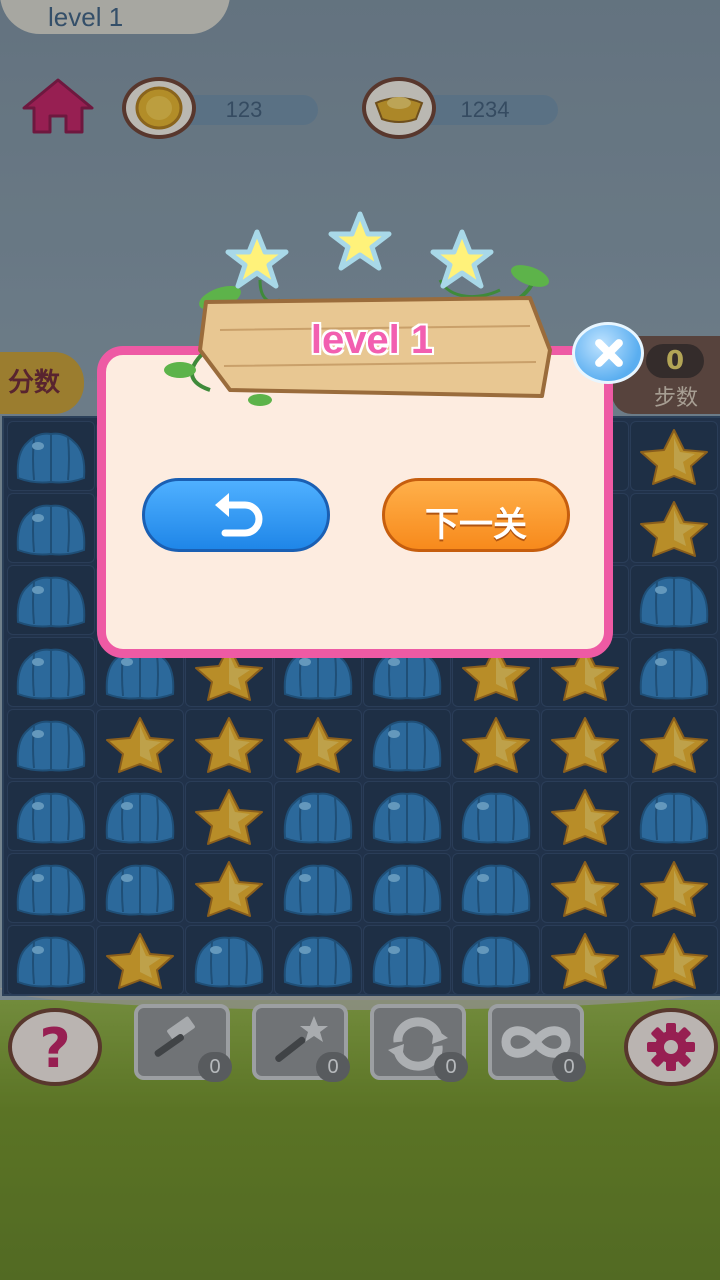 Image resolution: width=720 pixels, height=1280 pixels. What do you see at coordinates (86, 17) in the screenshot?
I see `level-tab-label: level 1` at bounding box center [86, 17].